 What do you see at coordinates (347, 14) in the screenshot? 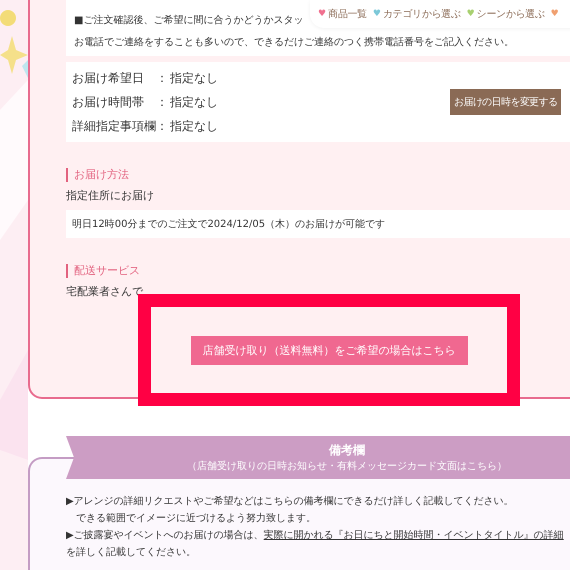
I see `nav-link: 商品一覧` at bounding box center [347, 14].